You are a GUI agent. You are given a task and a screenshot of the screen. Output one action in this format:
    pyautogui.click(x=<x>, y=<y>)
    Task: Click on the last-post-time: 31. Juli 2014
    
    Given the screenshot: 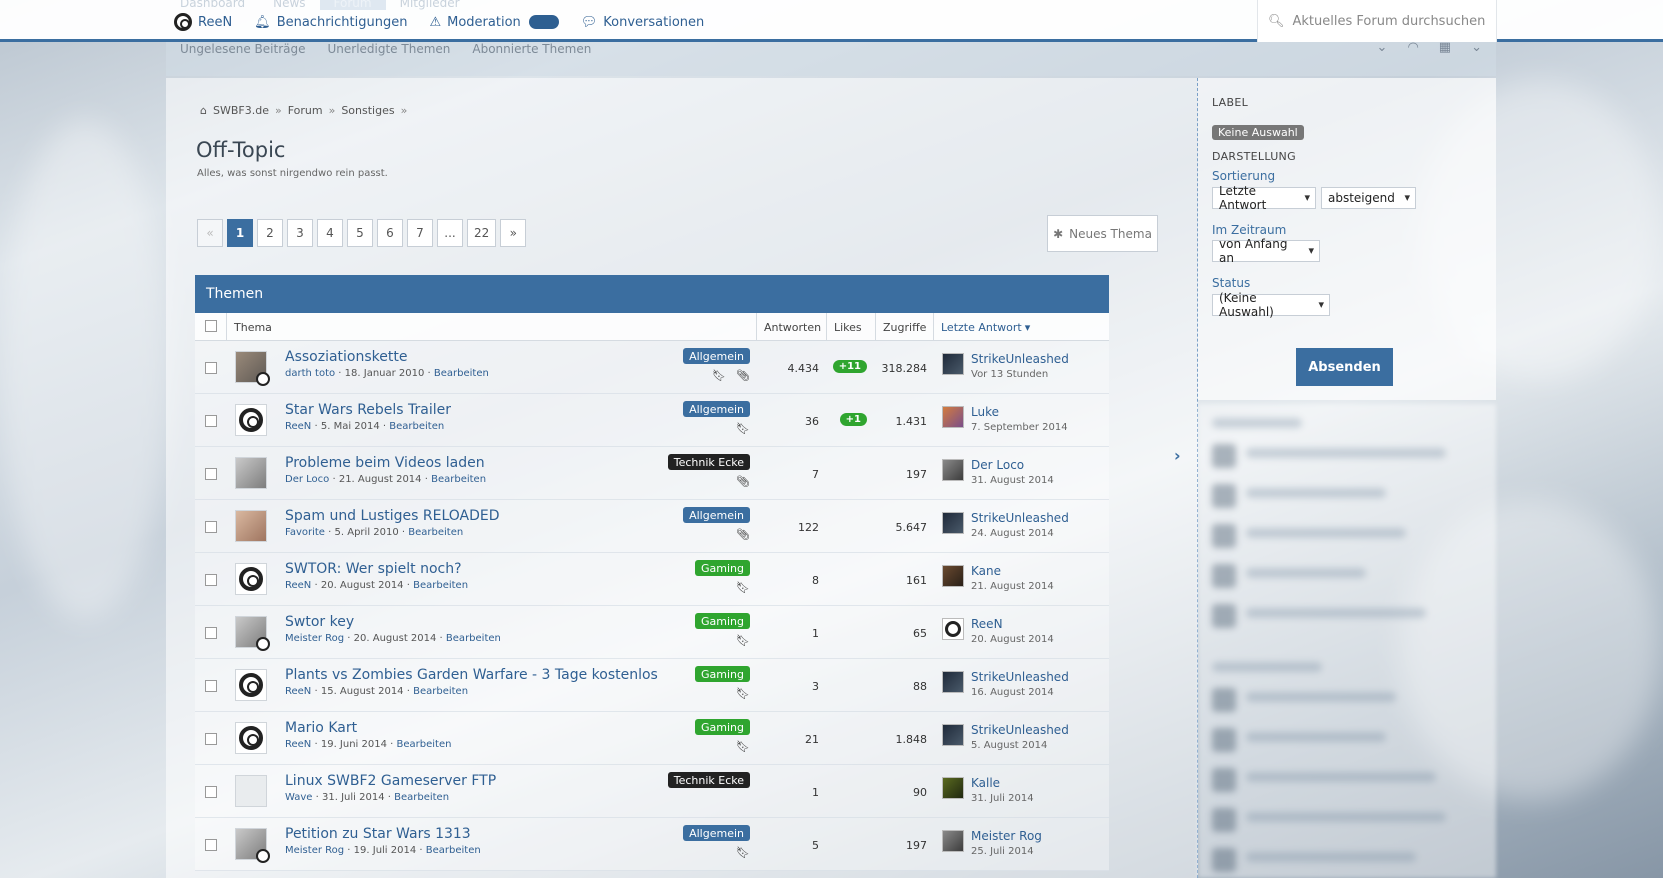 What is the action you would take?
    pyautogui.click(x=1002, y=798)
    